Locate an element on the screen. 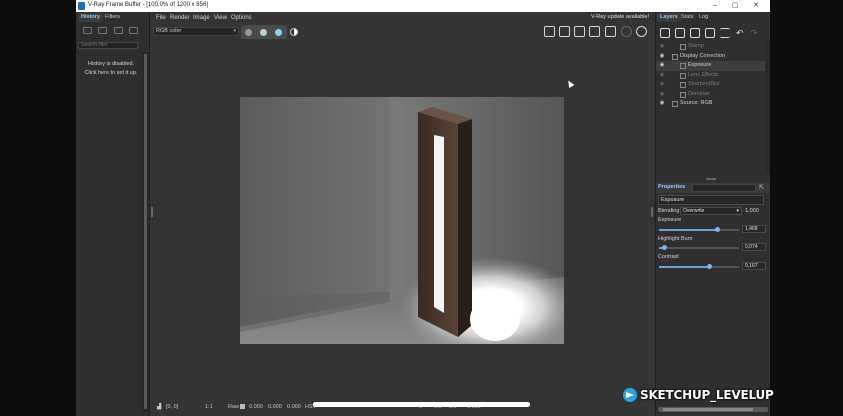  save-layers-icon is located at coordinates (695, 33).